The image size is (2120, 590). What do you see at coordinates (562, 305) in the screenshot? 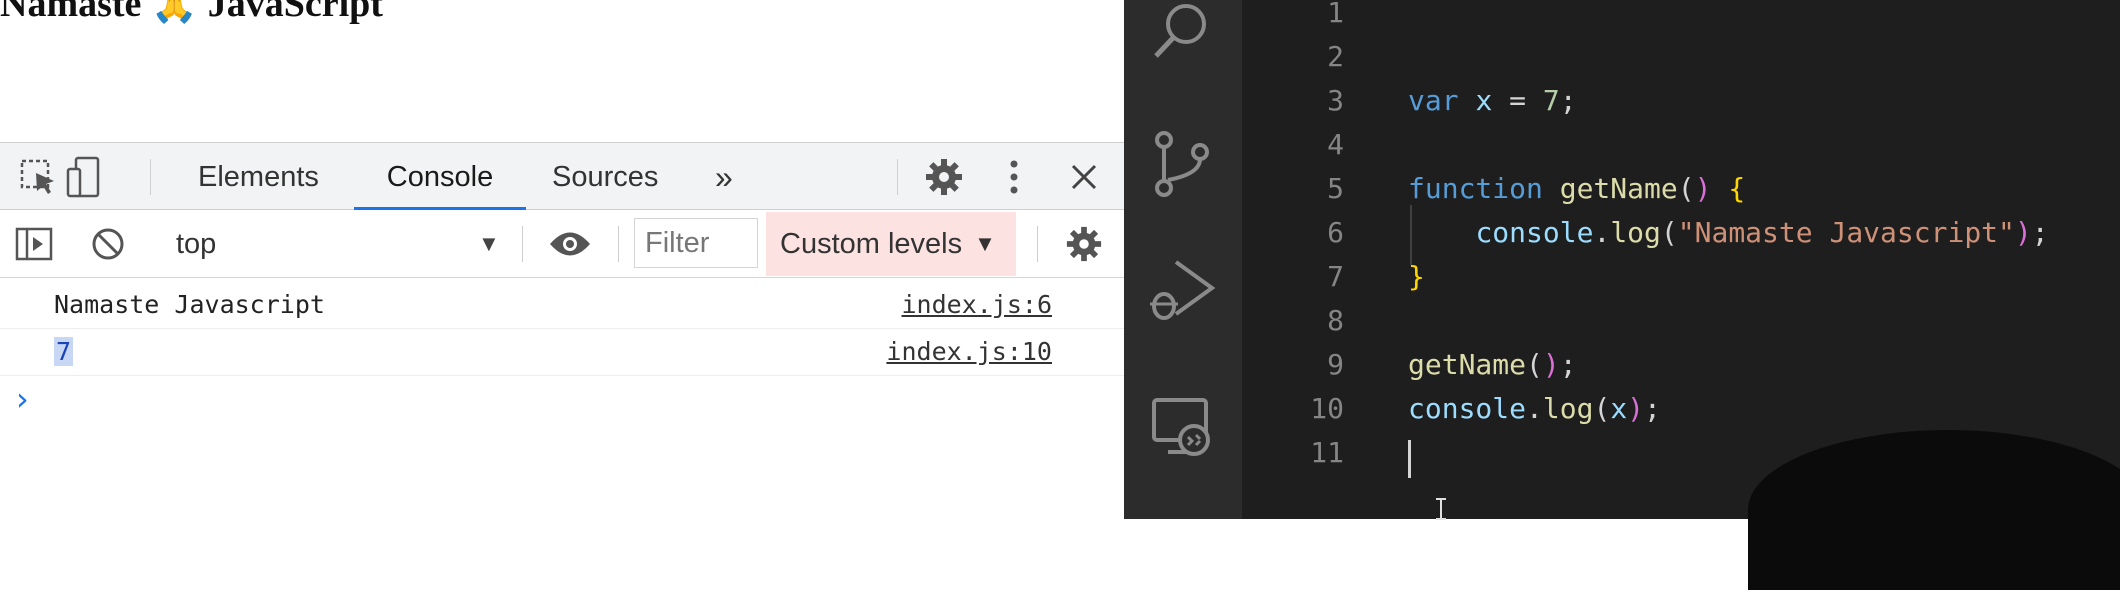
I see `console-row: Namaste Javascript index.js:6` at bounding box center [562, 305].